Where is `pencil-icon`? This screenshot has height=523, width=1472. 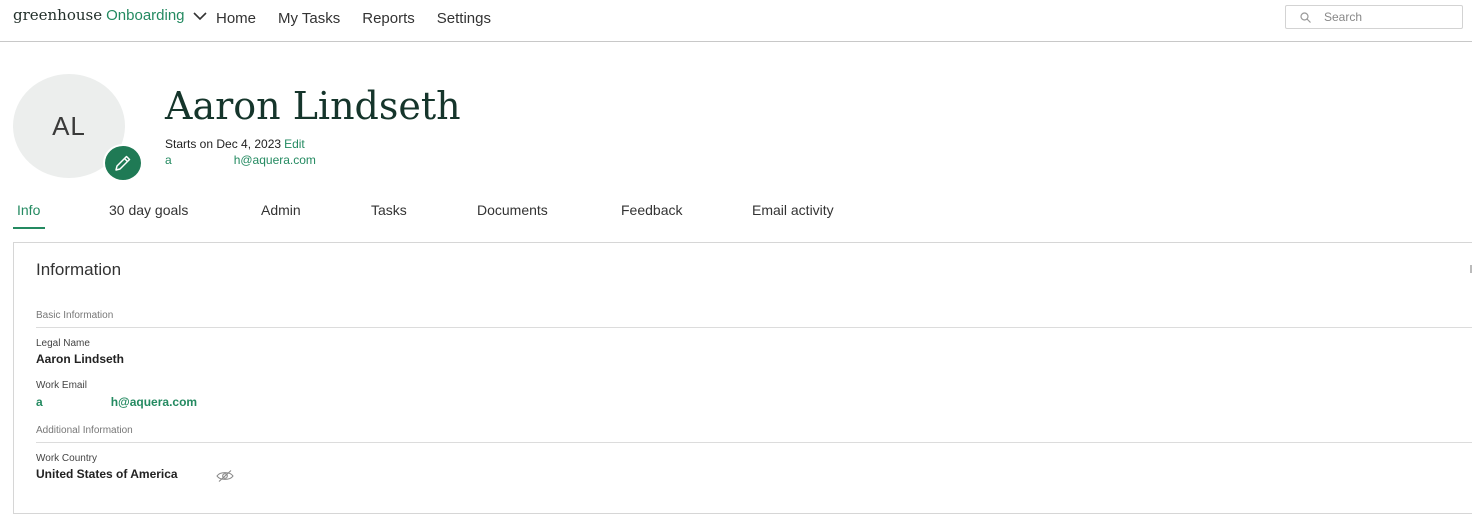 pencil-icon is located at coordinates (123, 163).